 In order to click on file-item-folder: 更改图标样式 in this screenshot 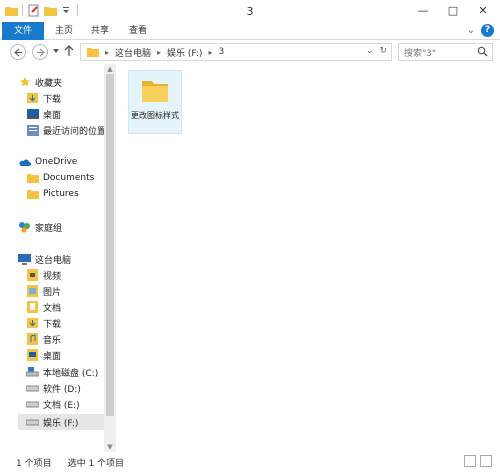, I will do `click(155, 102)`.